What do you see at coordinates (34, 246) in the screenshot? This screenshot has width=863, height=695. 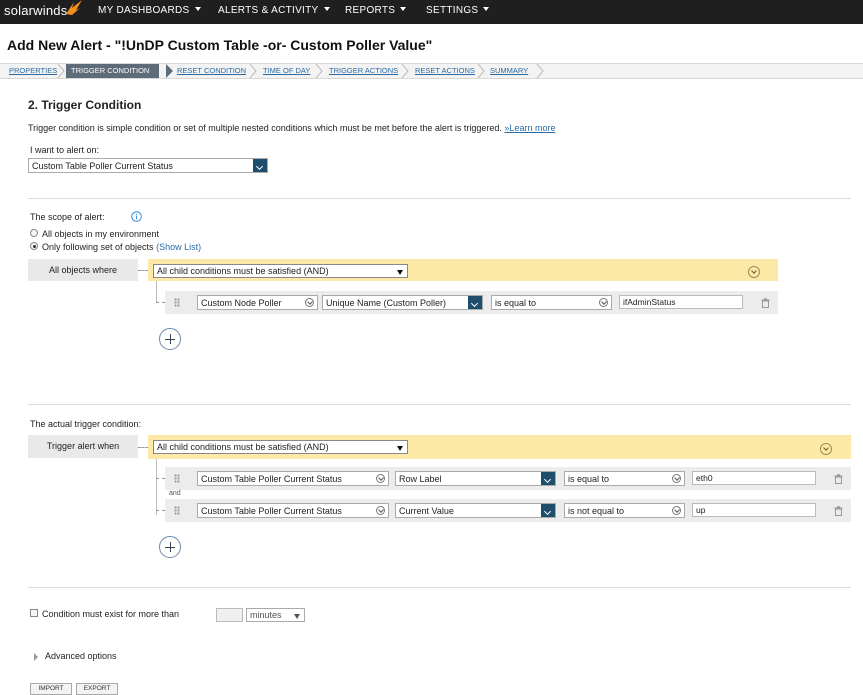 I see `radio-following-objects` at bounding box center [34, 246].